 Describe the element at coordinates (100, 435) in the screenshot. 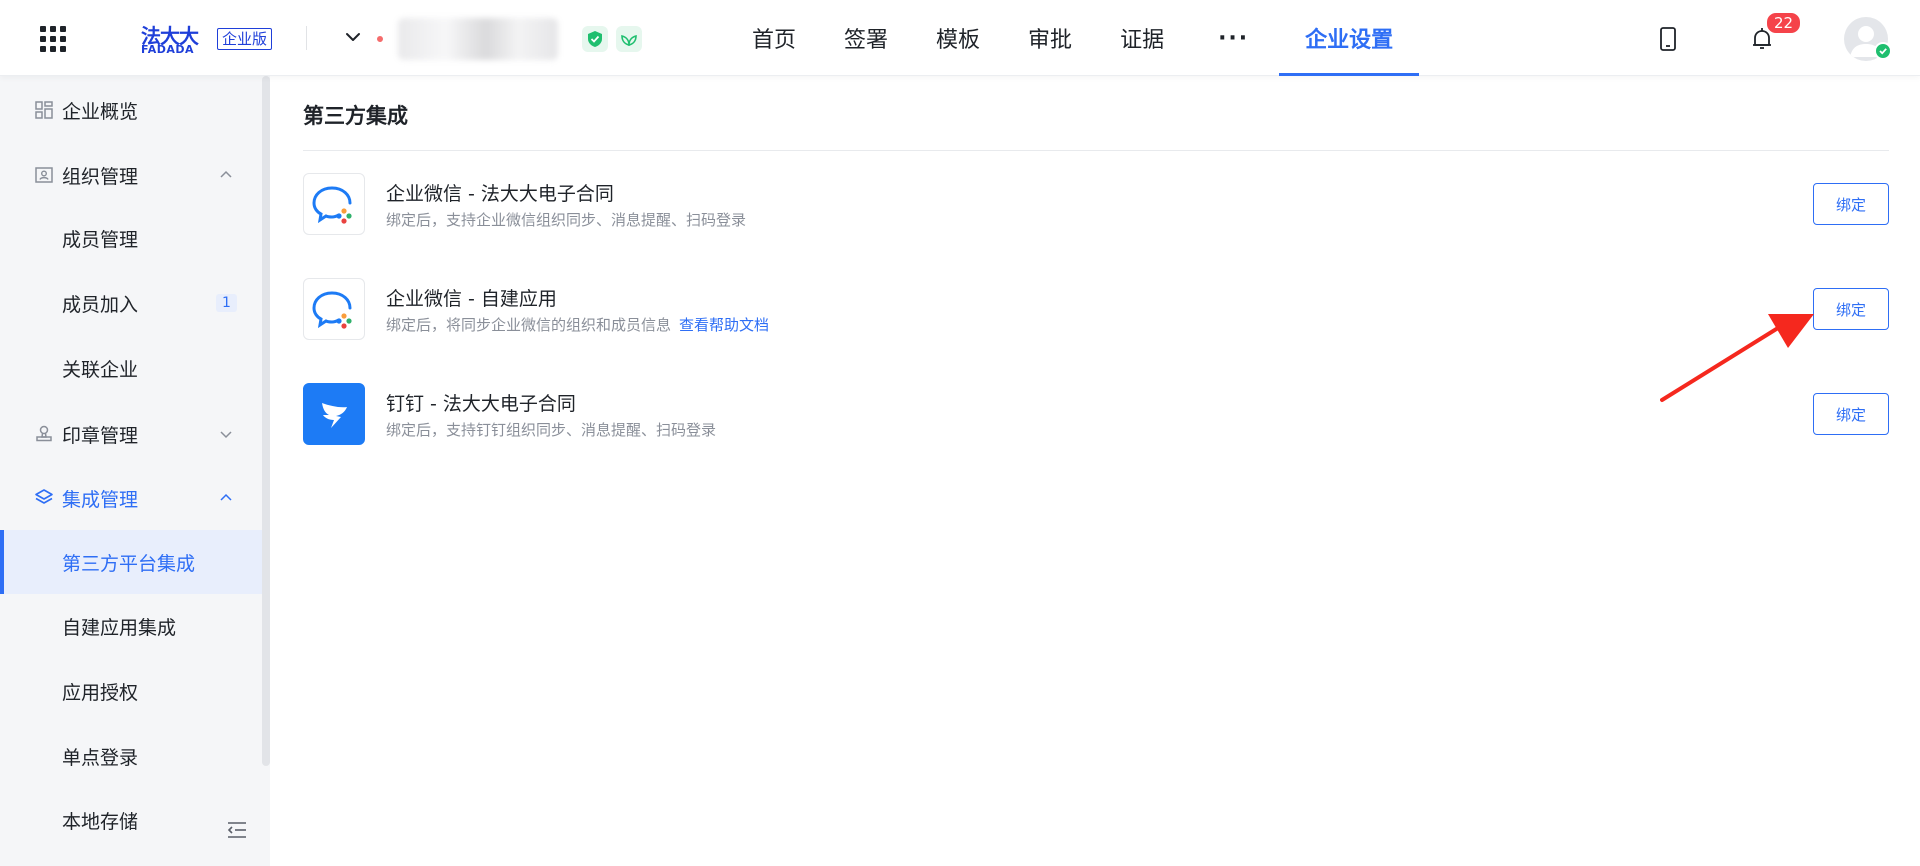

I see `sidebar-item-label: 印章管理` at that location.